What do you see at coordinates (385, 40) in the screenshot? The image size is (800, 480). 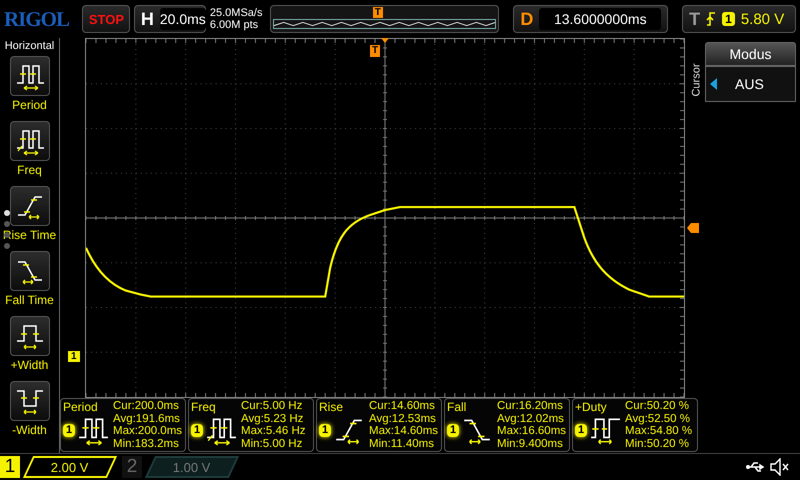 I see `horizontal-position-marker` at bounding box center [385, 40].